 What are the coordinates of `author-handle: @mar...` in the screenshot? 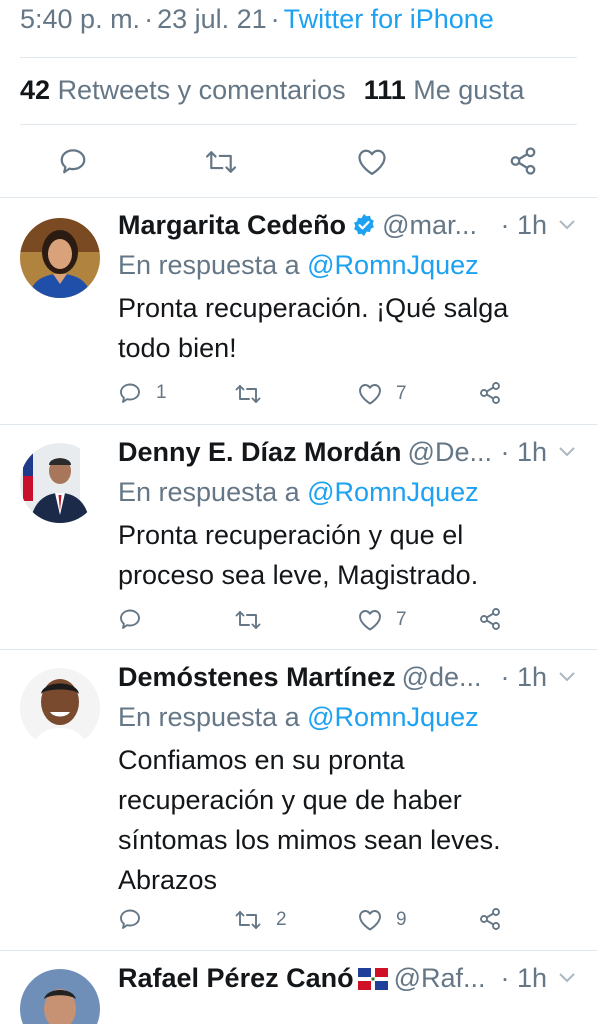 It's located at (429, 225).